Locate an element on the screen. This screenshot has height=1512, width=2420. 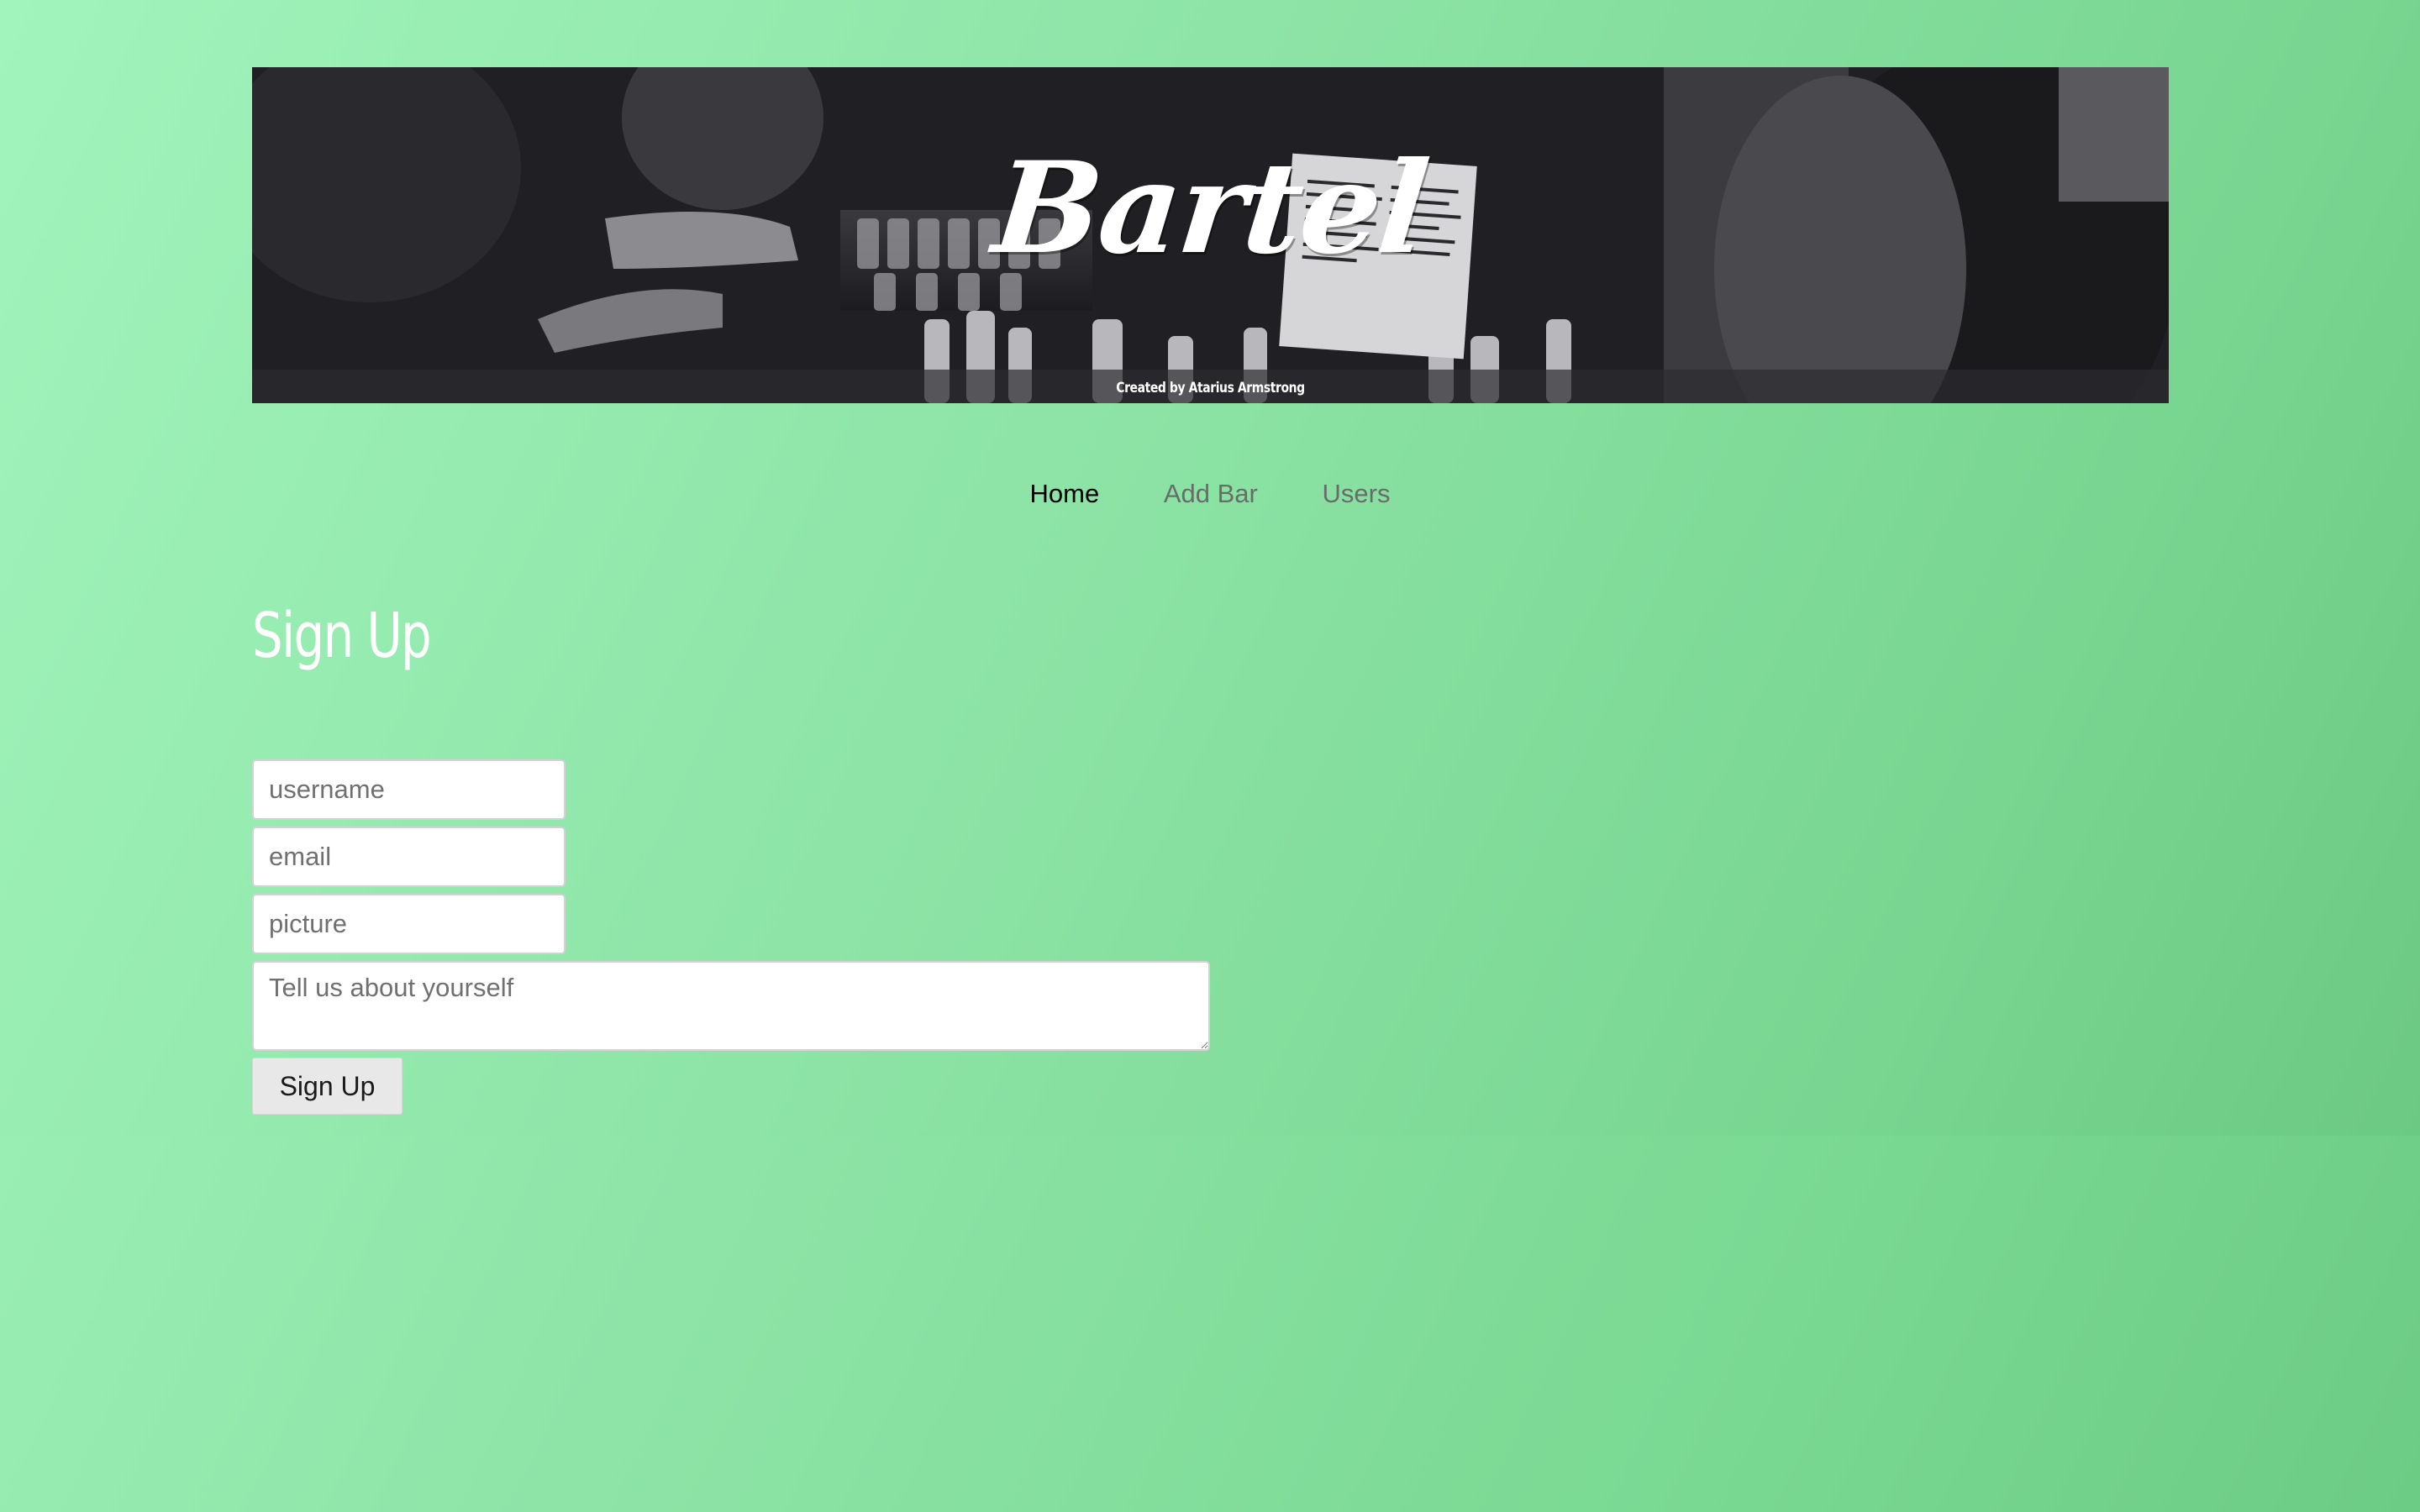
site-credit: Created by Atarius Armstrong is located at coordinates (1210, 388).